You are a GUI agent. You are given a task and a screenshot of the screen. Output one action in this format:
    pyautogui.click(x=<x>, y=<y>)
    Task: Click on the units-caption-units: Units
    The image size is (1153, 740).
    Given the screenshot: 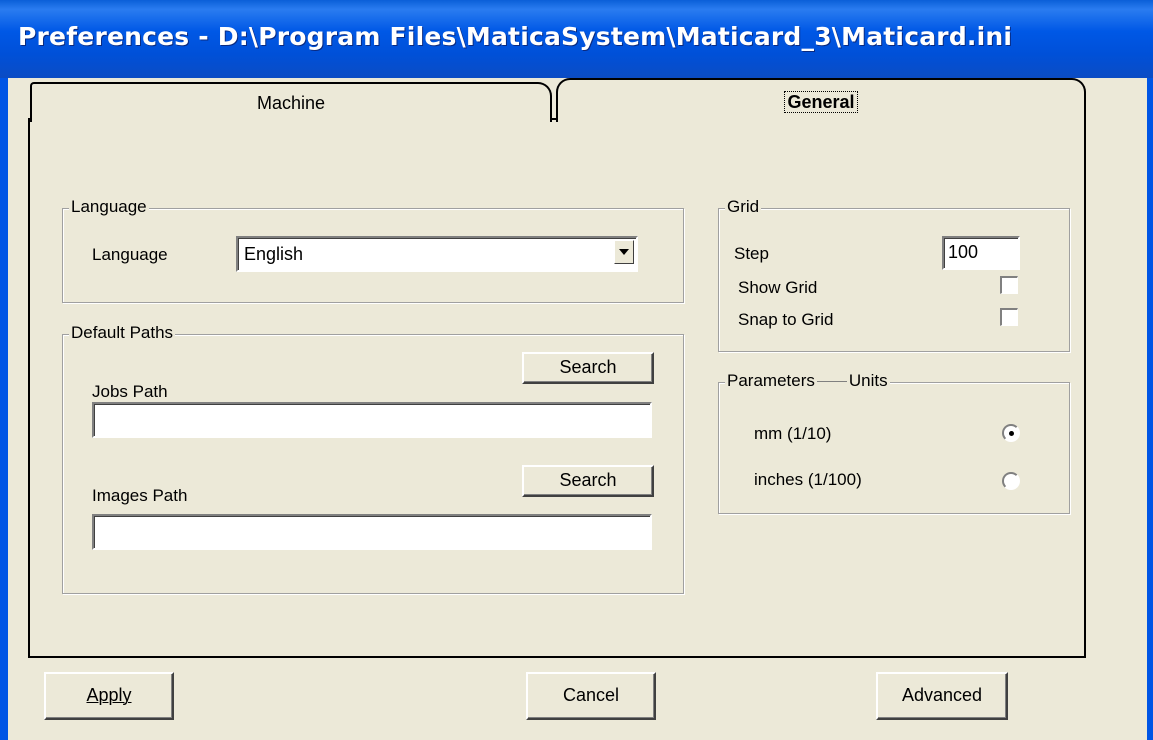 What is the action you would take?
    pyautogui.click(x=868, y=380)
    